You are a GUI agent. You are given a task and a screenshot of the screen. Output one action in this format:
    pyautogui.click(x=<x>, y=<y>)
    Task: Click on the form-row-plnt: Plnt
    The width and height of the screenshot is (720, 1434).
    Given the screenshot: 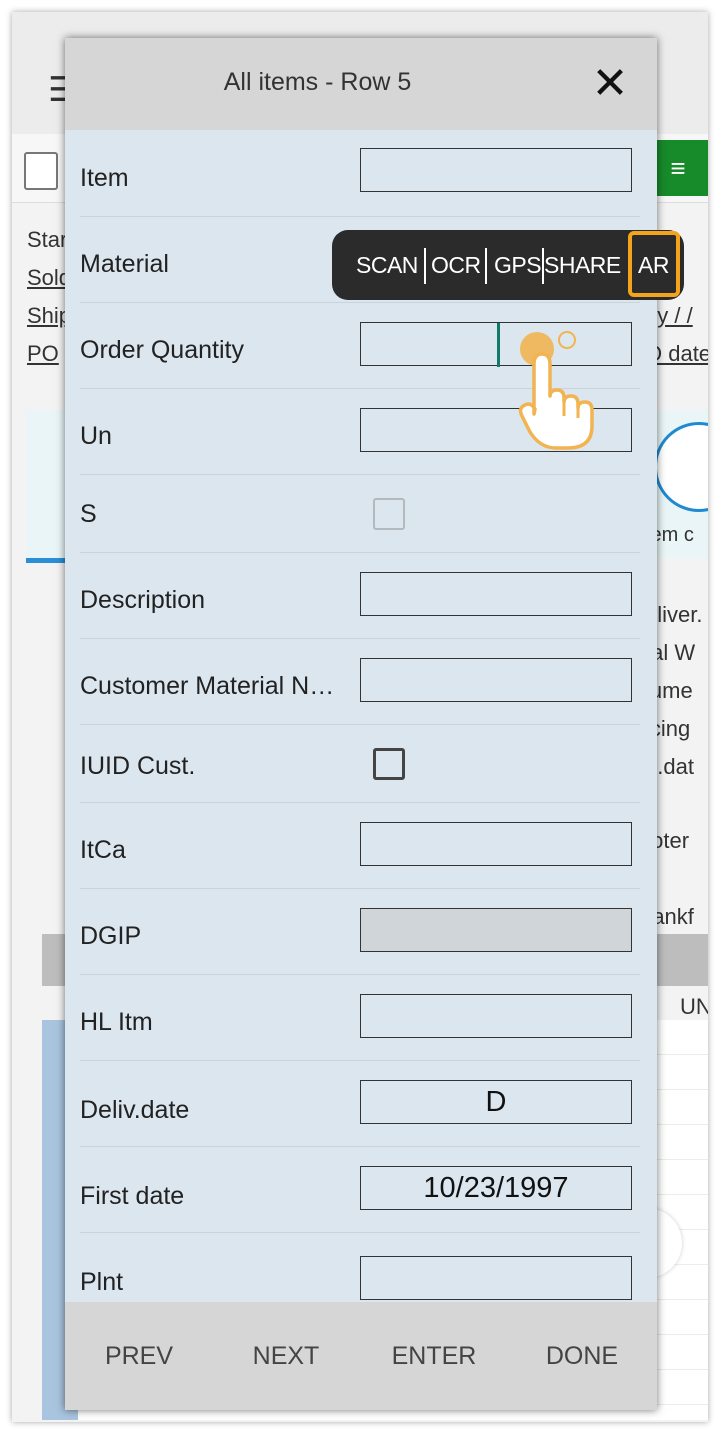 What is the action you would take?
    pyautogui.click(x=360, y=1267)
    